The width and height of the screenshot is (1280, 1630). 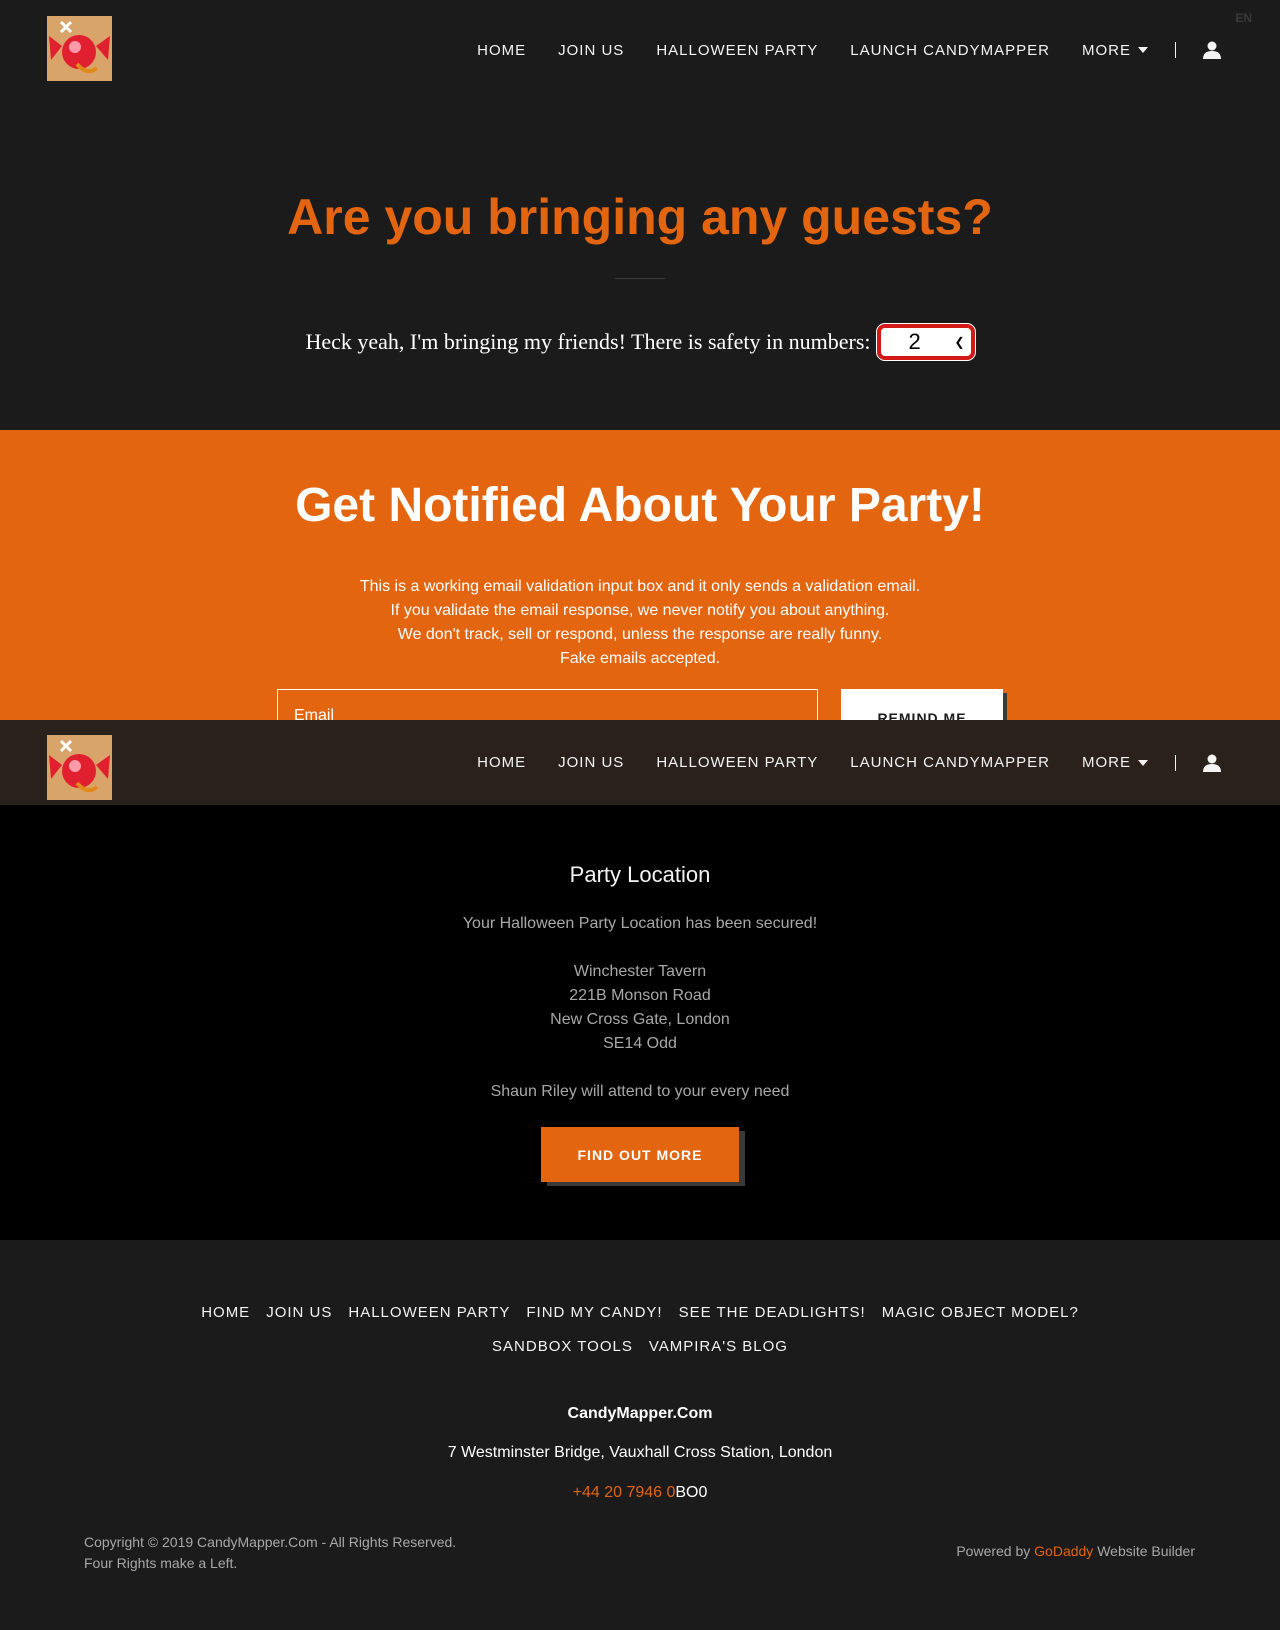 What do you see at coordinates (691, 1492) in the screenshot?
I see `phone-suffix: BO0` at bounding box center [691, 1492].